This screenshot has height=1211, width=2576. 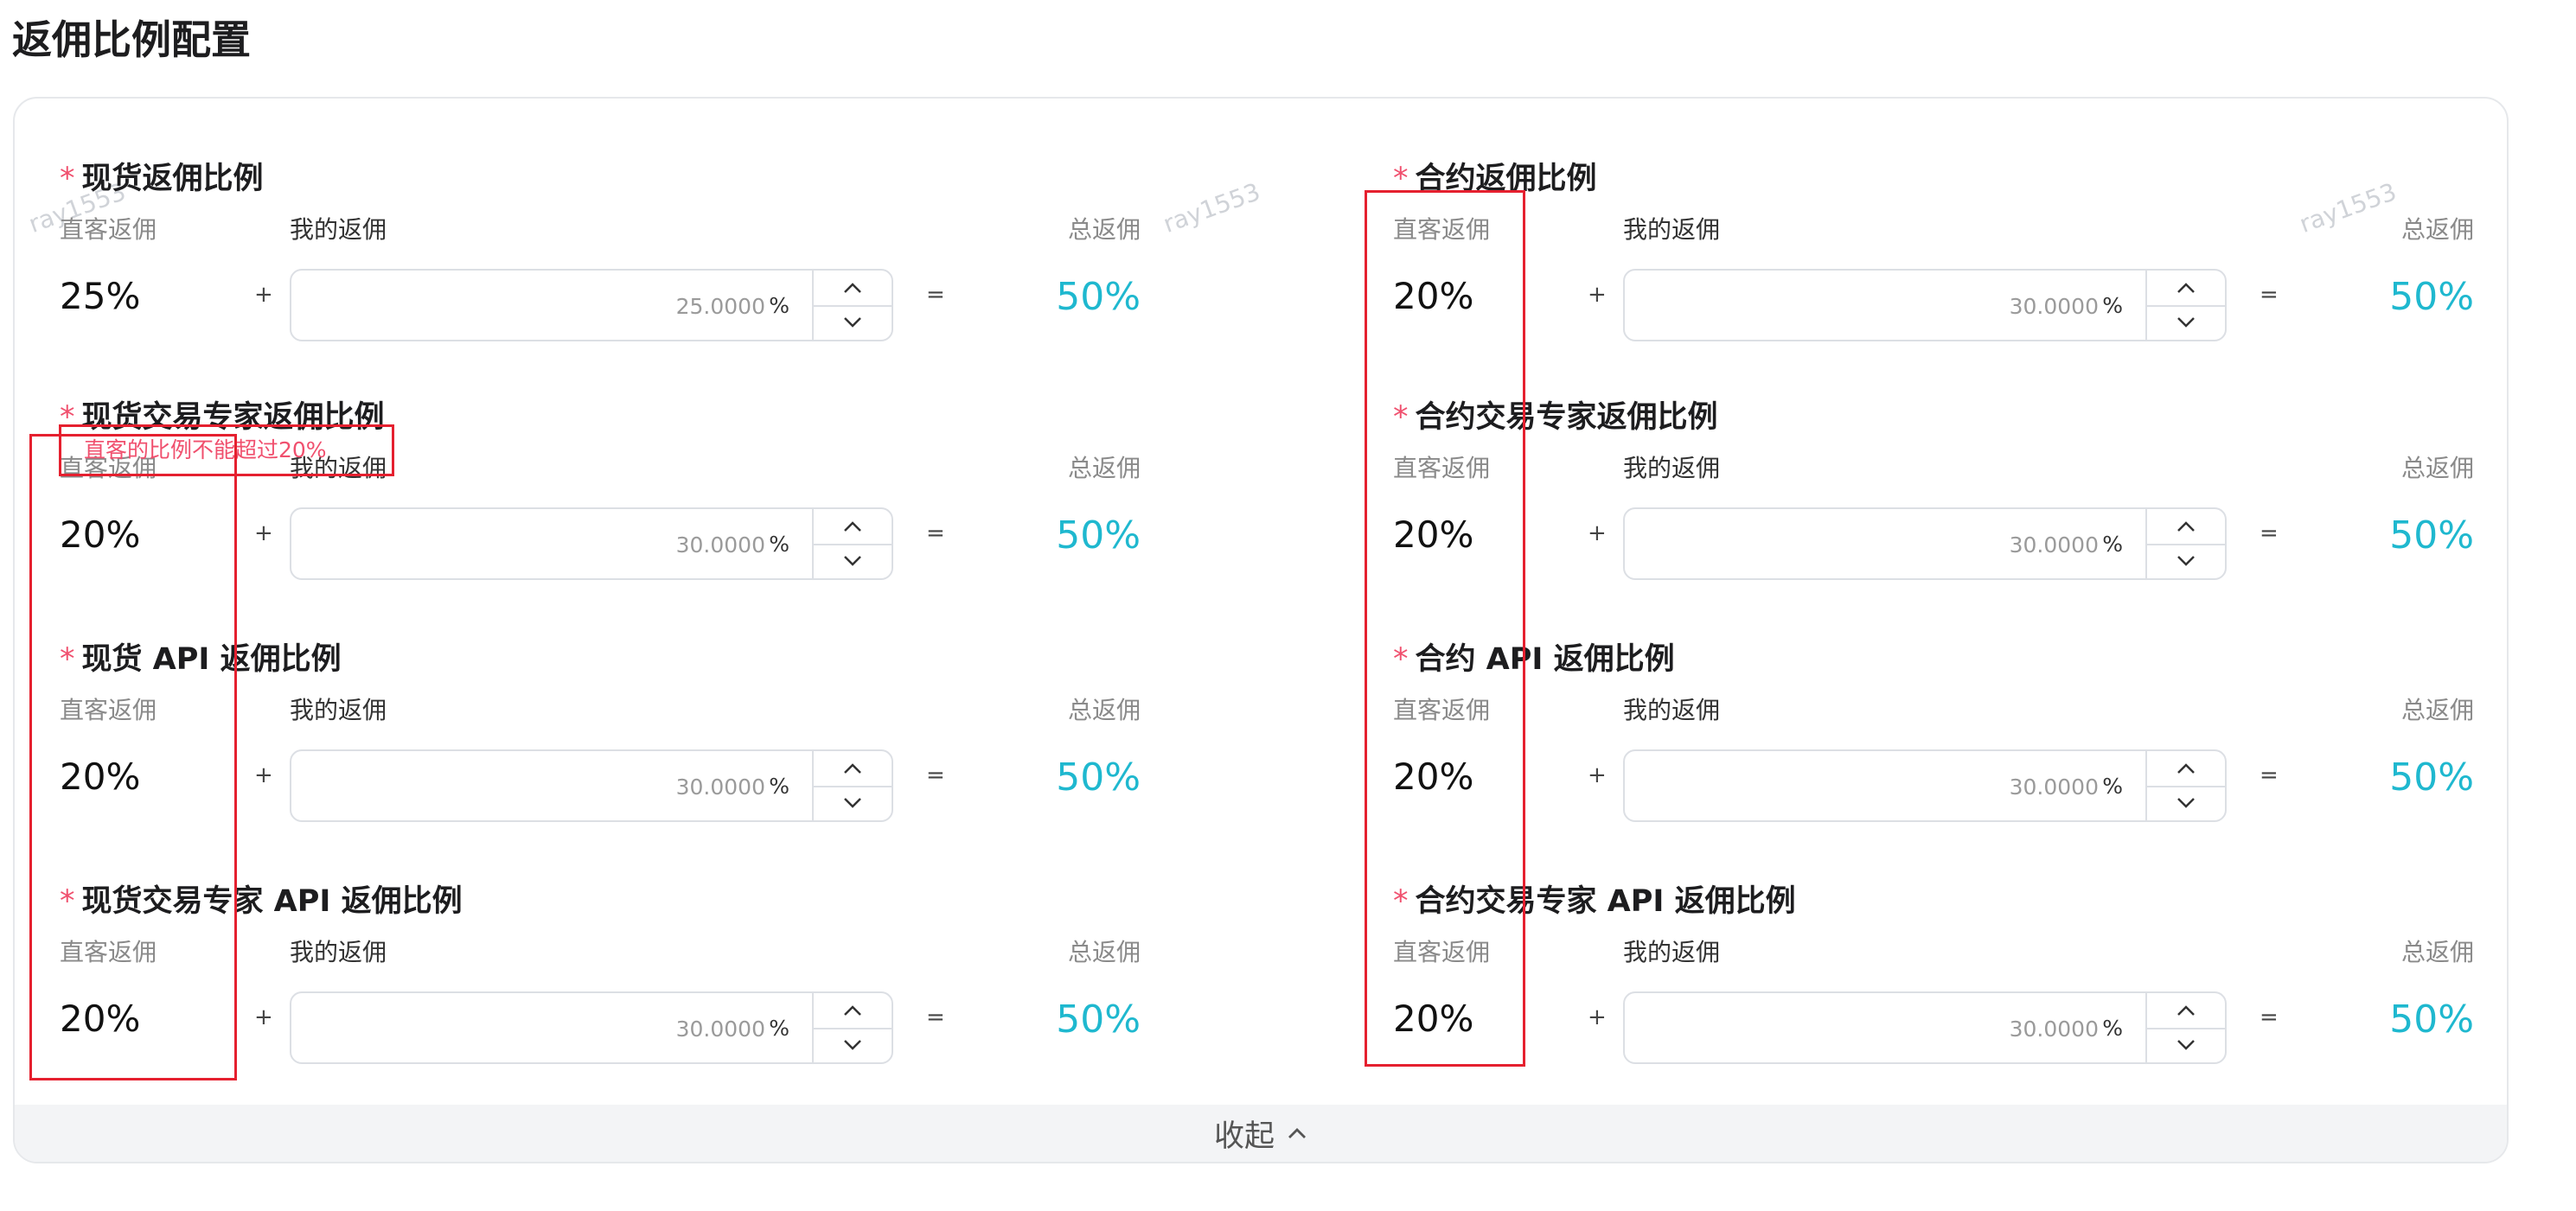 I want to click on my-rebate-input: 25.0000 %, so click(x=592, y=305).